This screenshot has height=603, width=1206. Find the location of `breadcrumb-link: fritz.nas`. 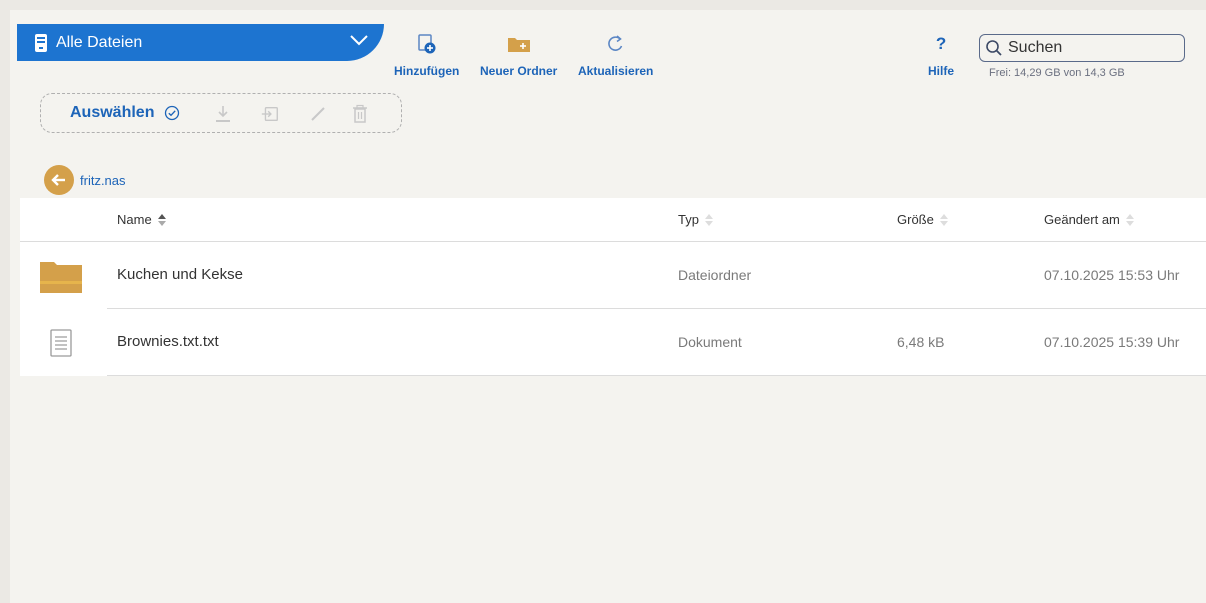

breadcrumb-link: fritz.nas is located at coordinates (103, 180).